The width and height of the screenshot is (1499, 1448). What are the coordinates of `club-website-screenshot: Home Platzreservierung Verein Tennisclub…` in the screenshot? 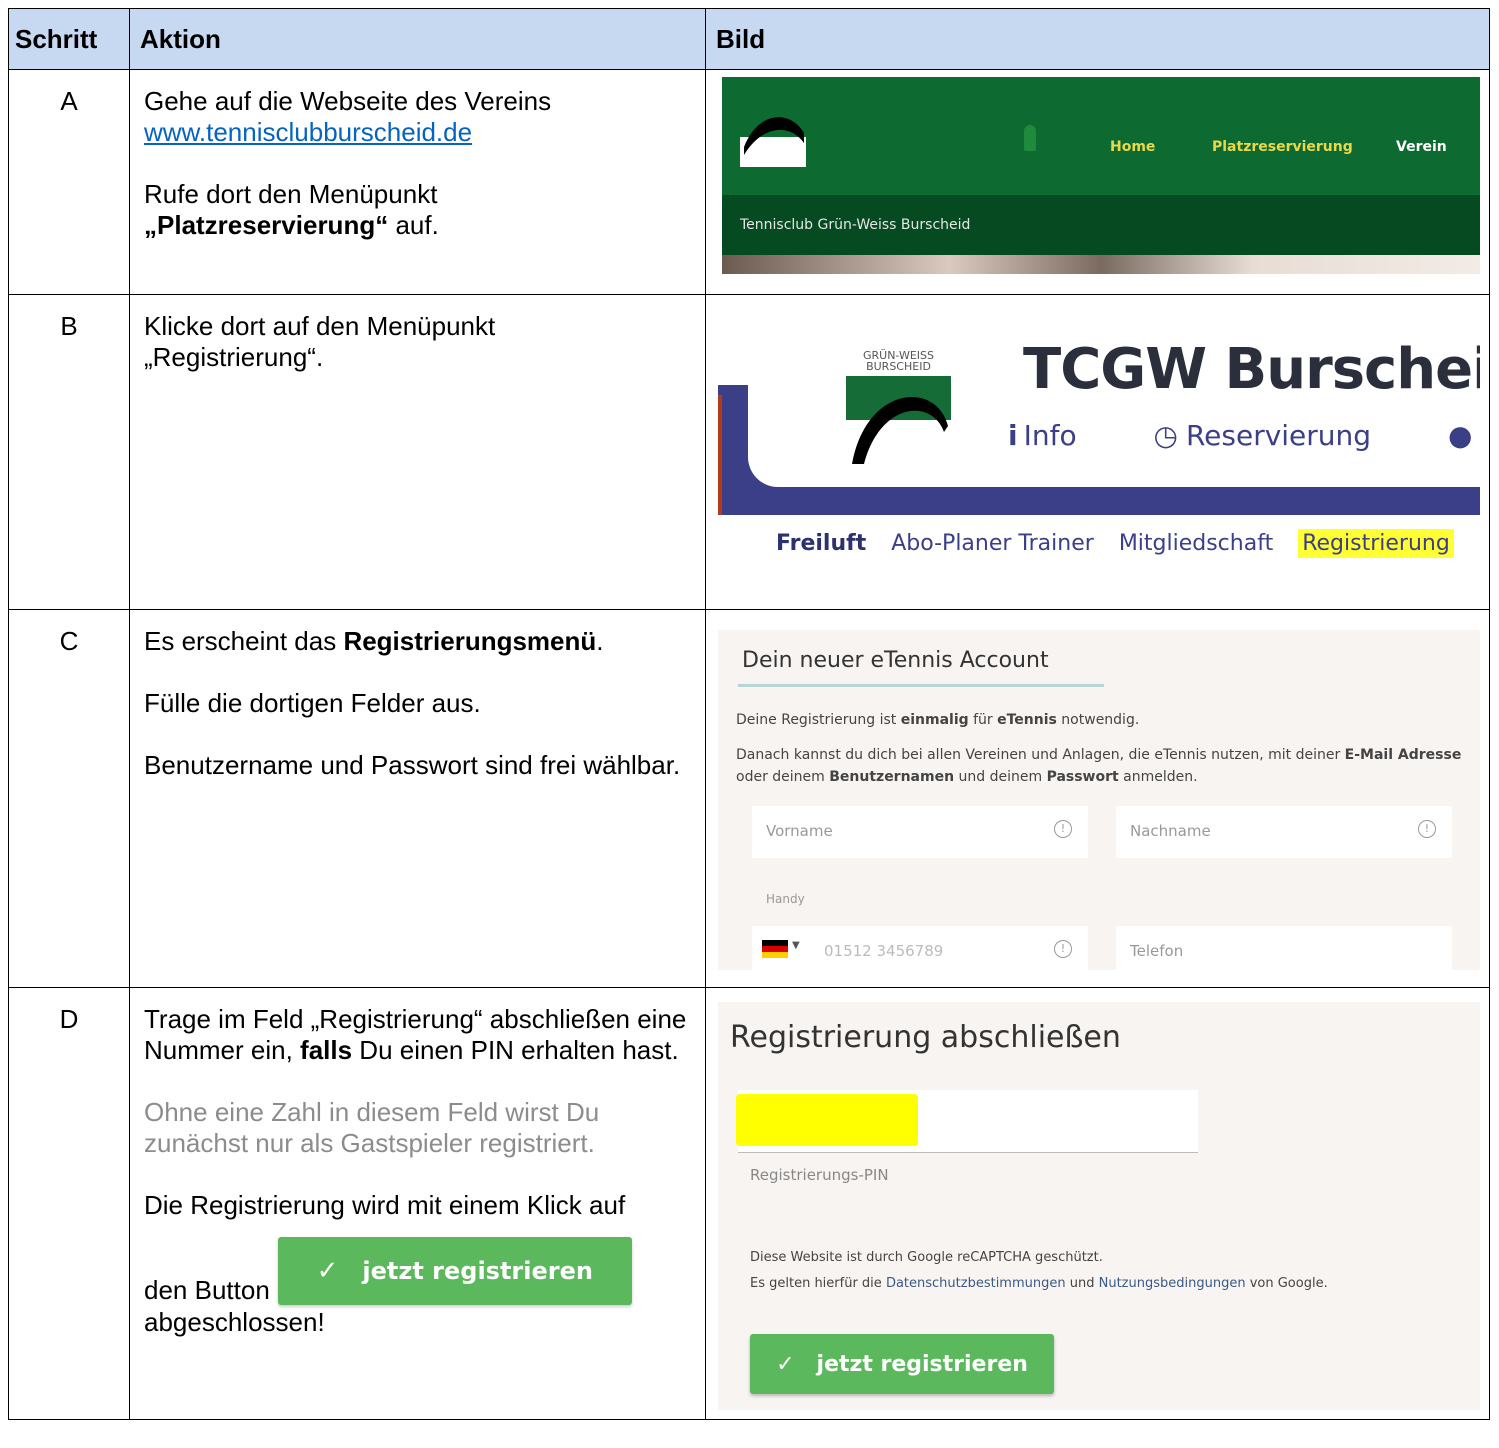 It's located at (1101, 175).